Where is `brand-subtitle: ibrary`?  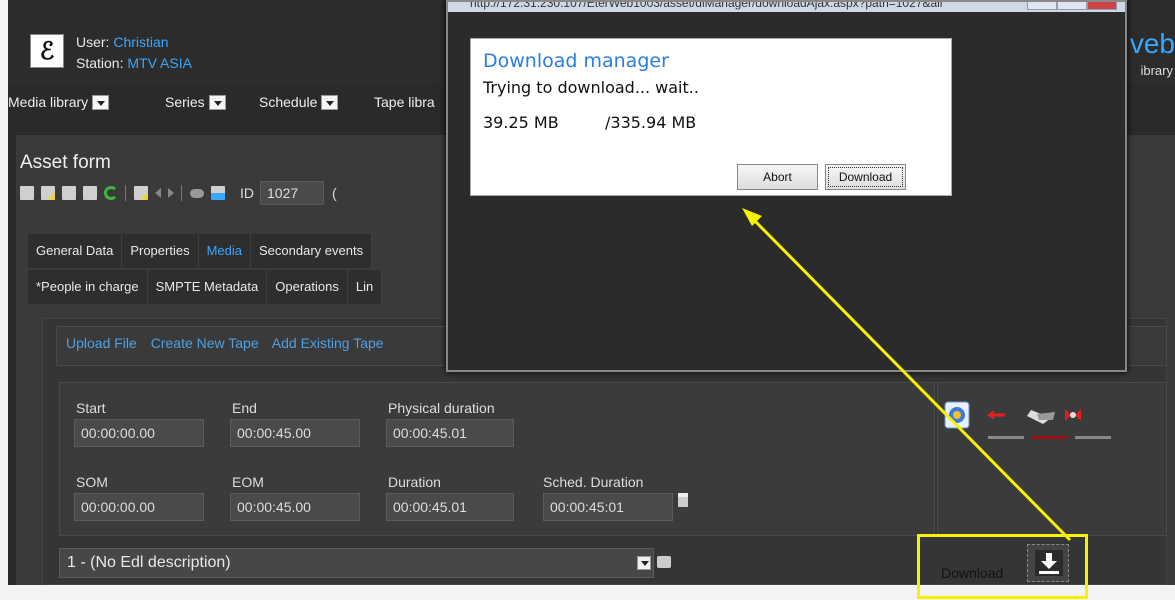 brand-subtitle: ibrary is located at coordinates (1156, 70).